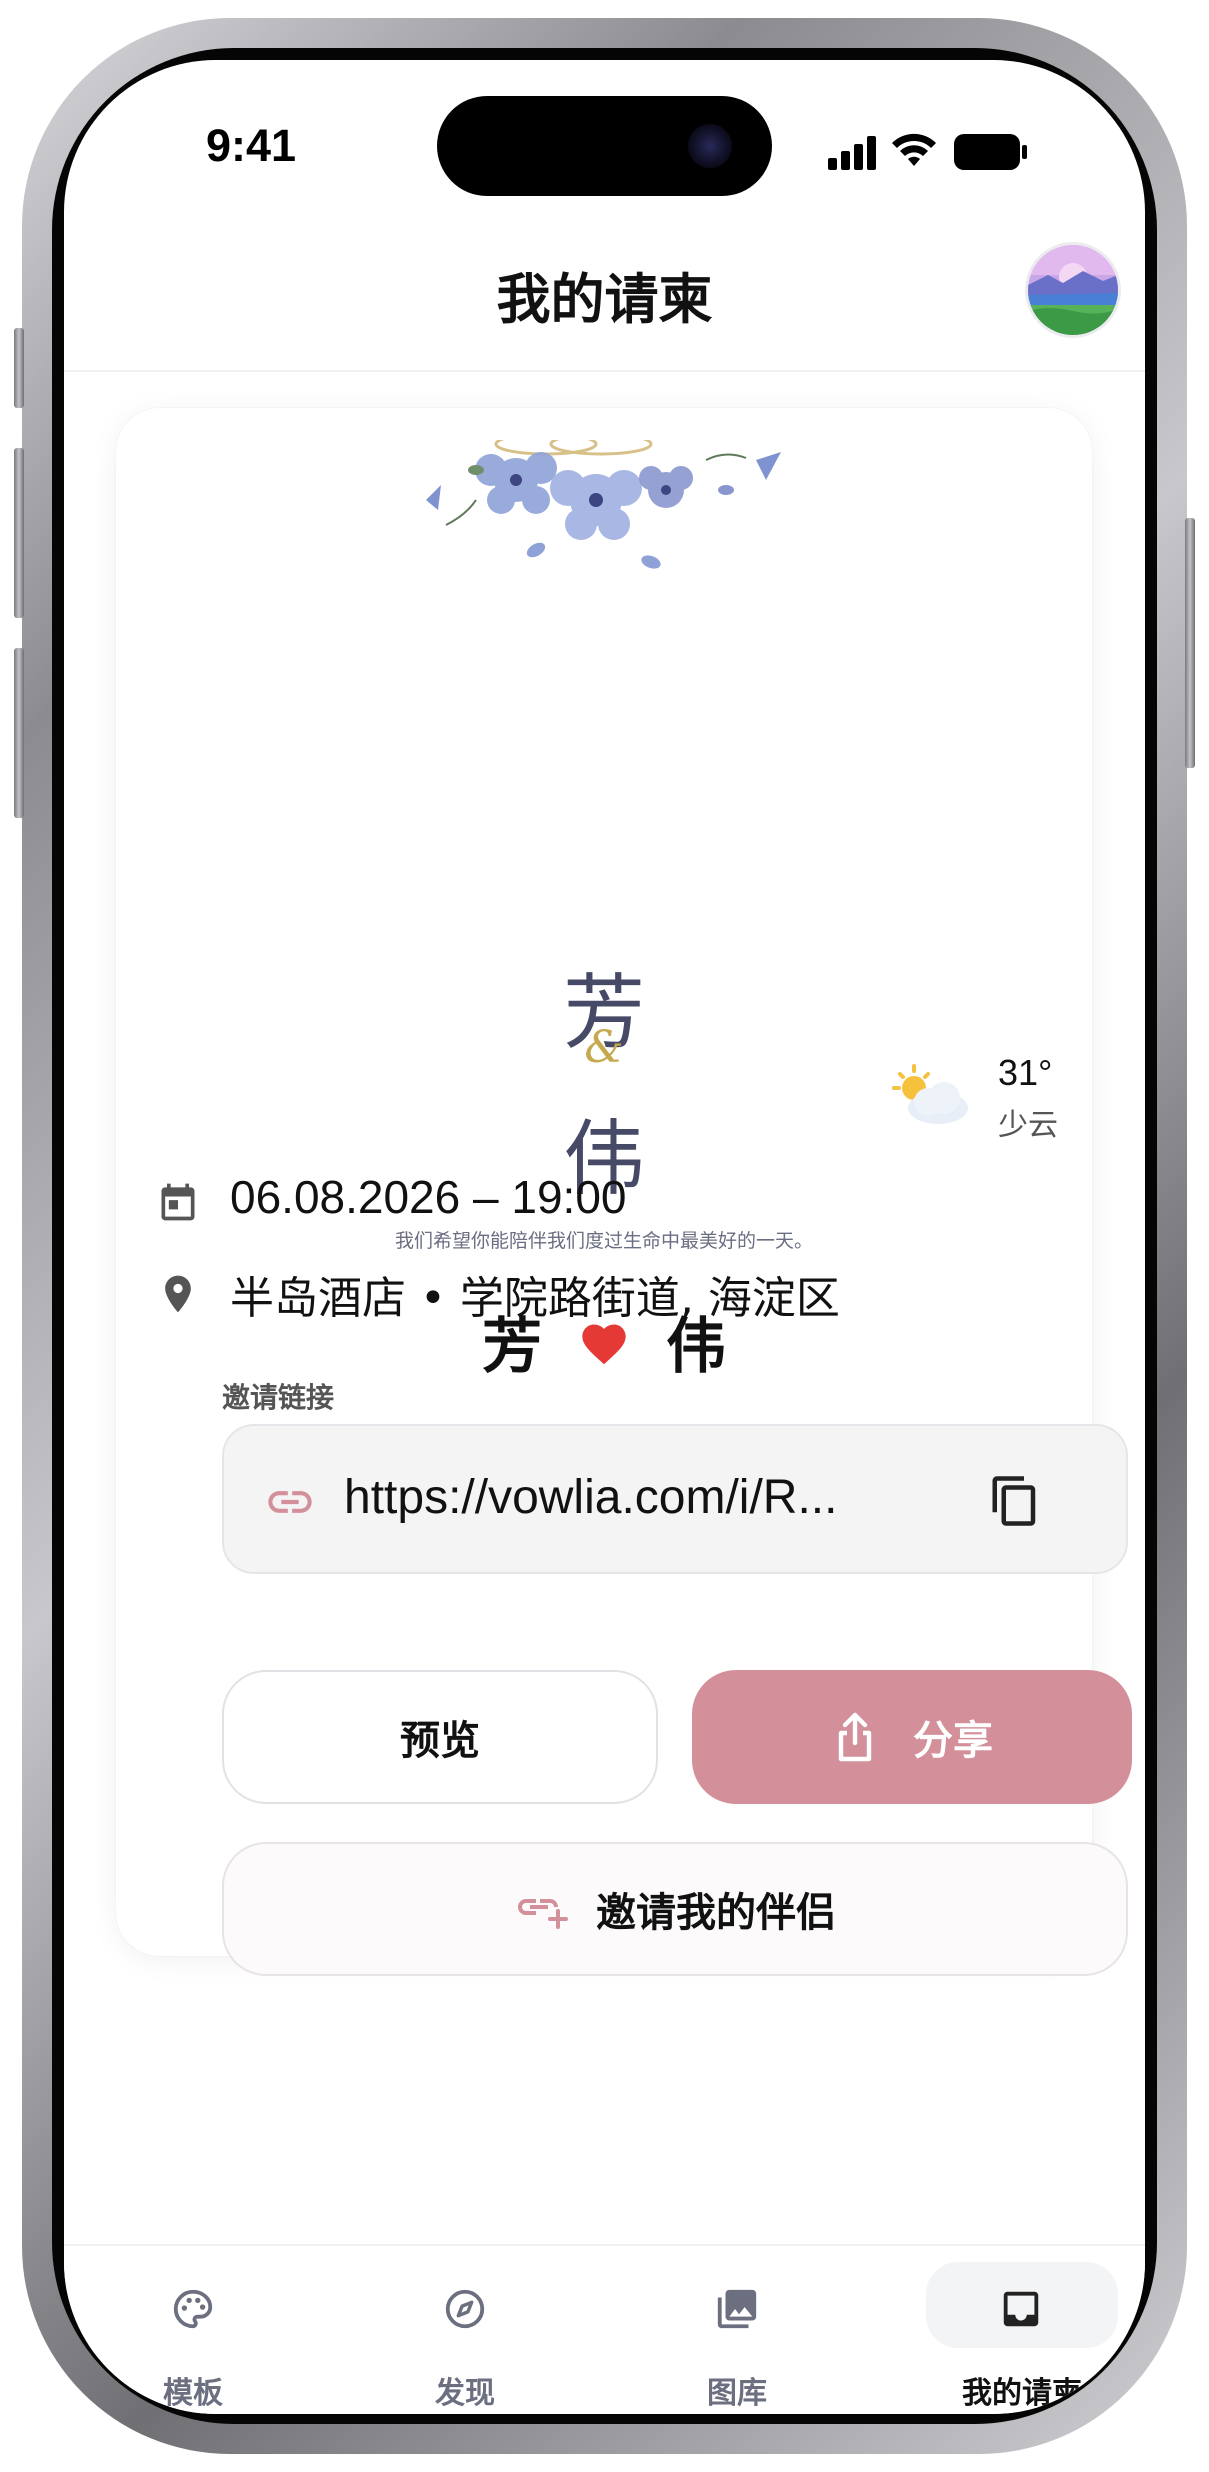 Image resolution: width=1209 pixels, height=2472 pixels. What do you see at coordinates (178, 1202) in the screenshot?
I see `calendar-icon` at bounding box center [178, 1202].